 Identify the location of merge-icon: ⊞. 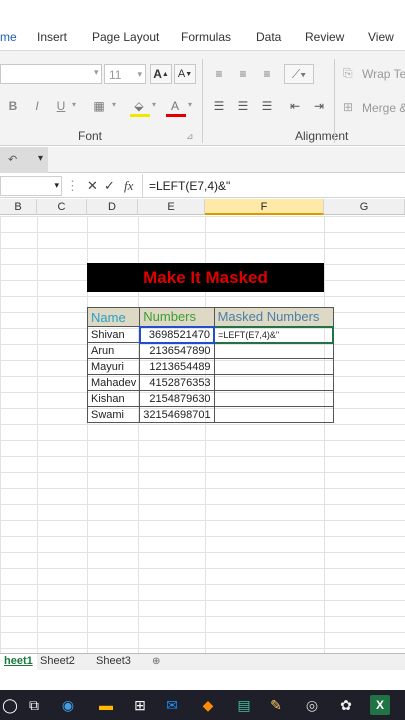
(348, 107).